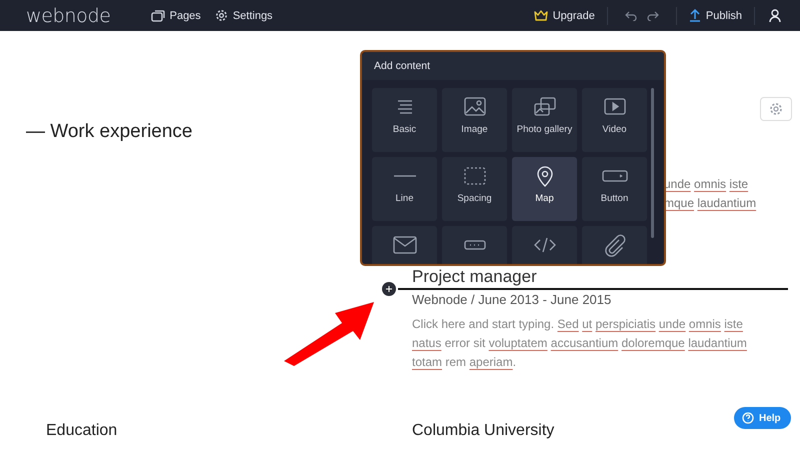  What do you see at coordinates (541, 15) in the screenshot?
I see `crown-icon` at bounding box center [541, 15].